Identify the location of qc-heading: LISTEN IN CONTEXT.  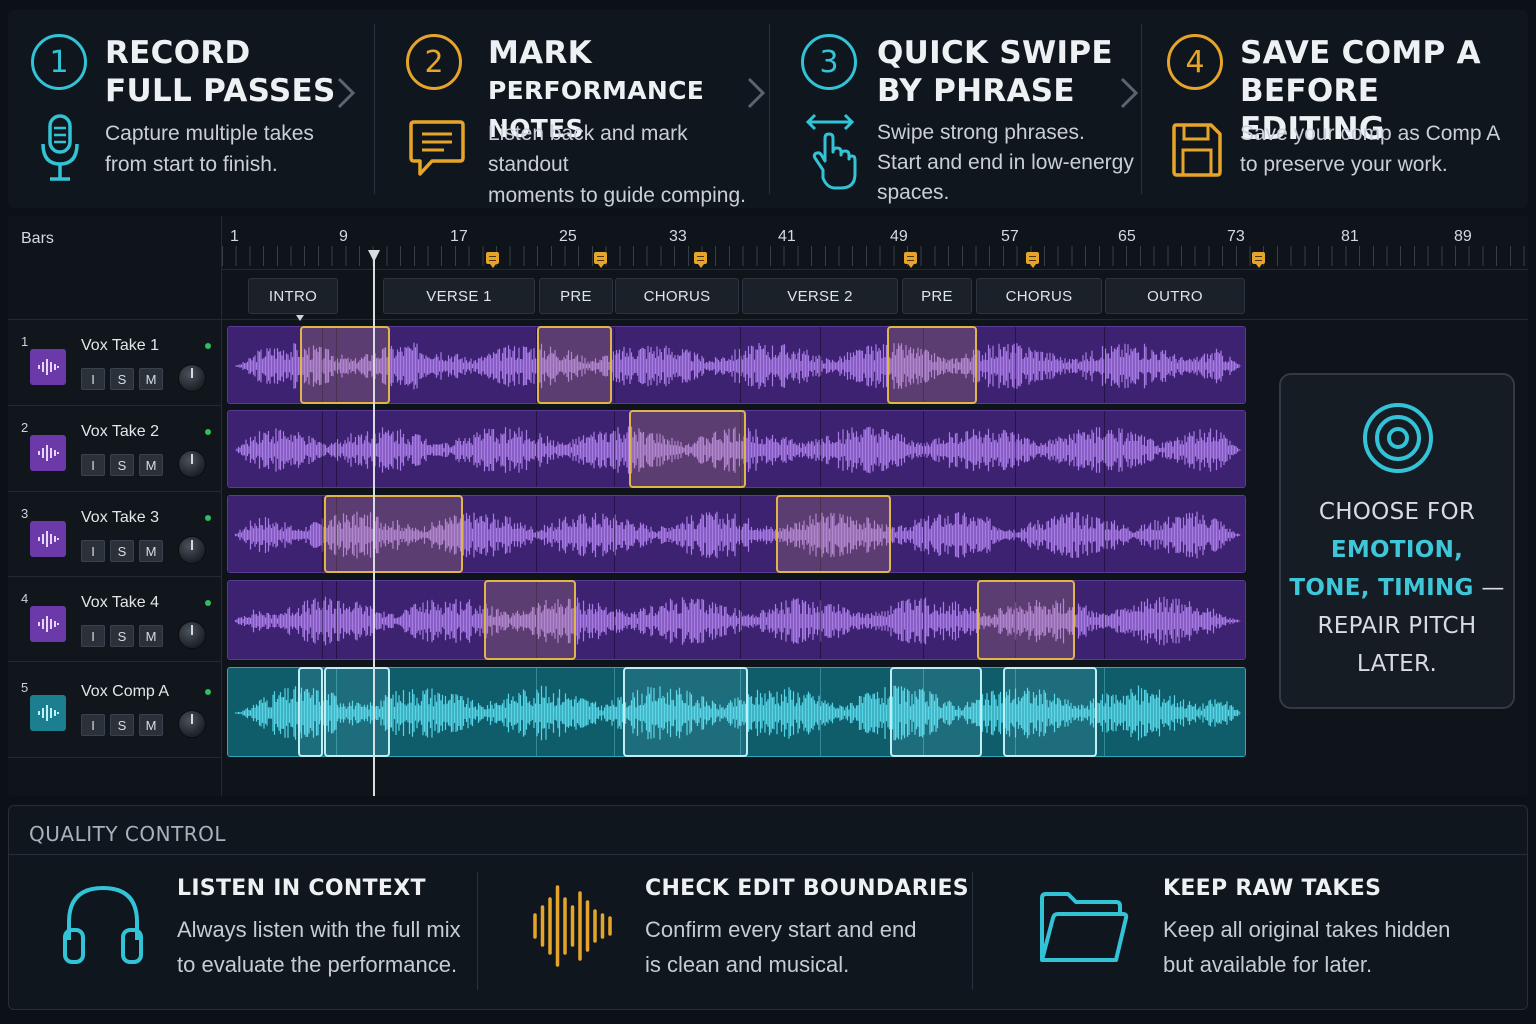
(301, 888).